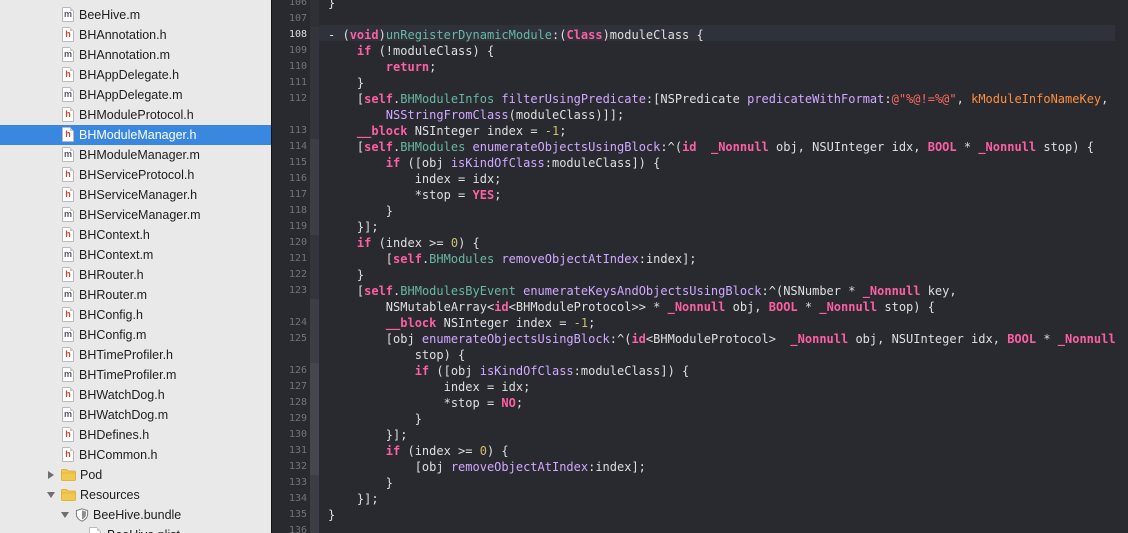  What do you see at coordinates (289, 483) in the screenshot?
I see `line-number: 133` at bounding box center [289, 483].